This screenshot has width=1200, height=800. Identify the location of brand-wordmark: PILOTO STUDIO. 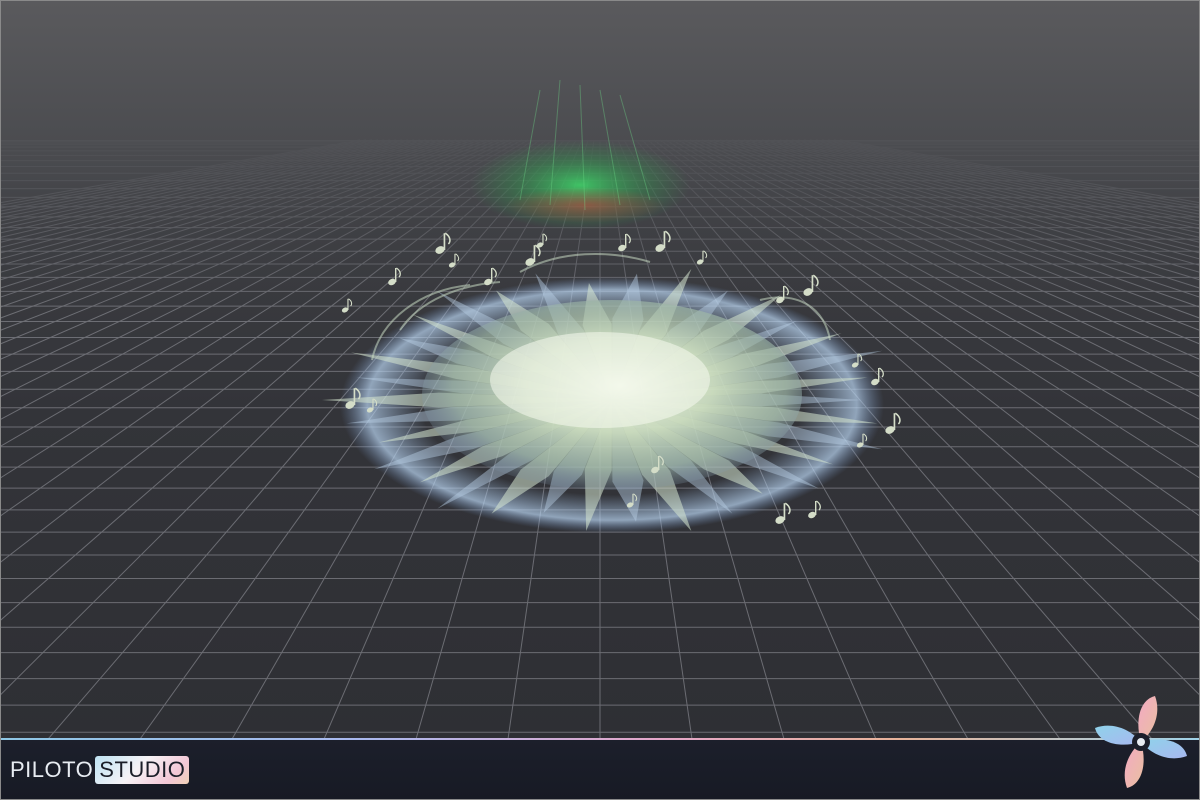
(100, 770).